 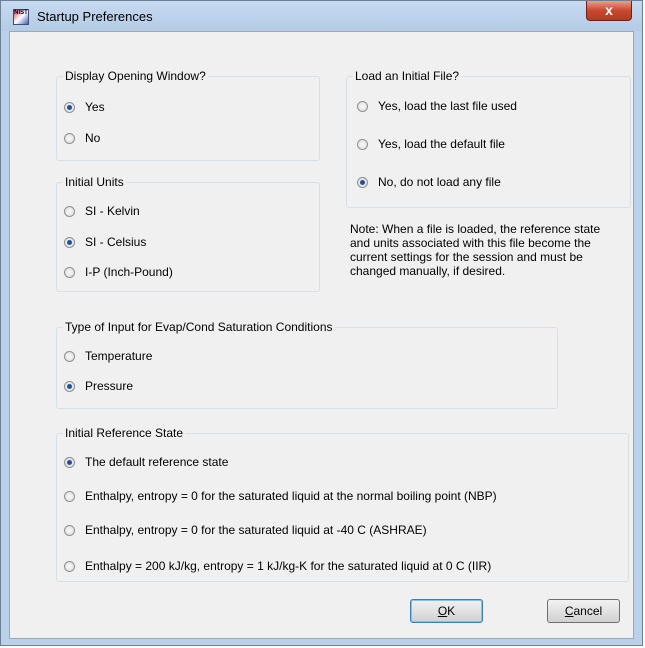 I want to click on initial-units-legend: Initial Units, so click(x=94, y=182).